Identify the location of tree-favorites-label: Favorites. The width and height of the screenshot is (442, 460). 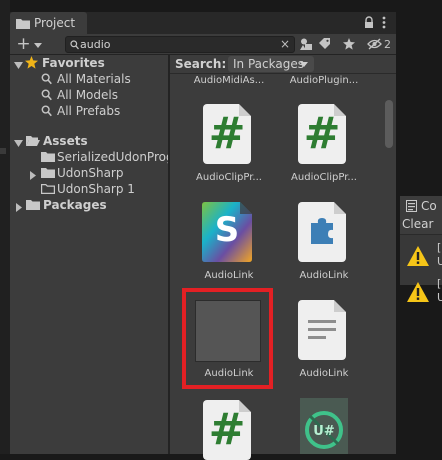
(73, 63).